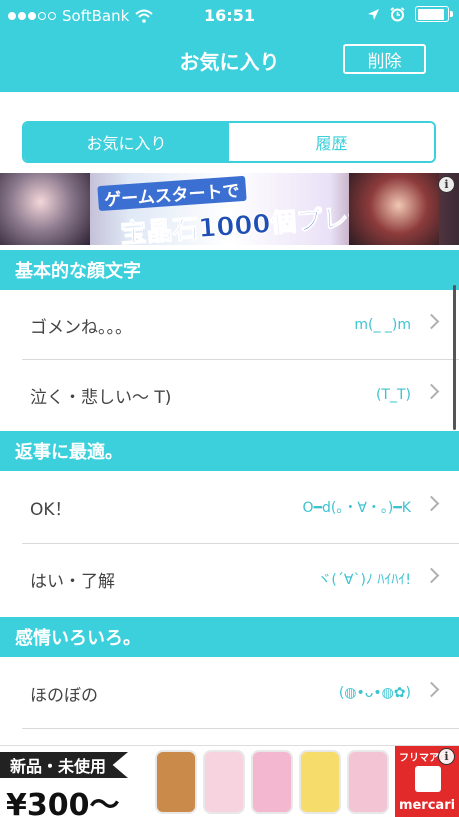  What do you see at coordinates (240, 728) in the screenshot?
I see `row-divider` at bounding box center [240, 728].